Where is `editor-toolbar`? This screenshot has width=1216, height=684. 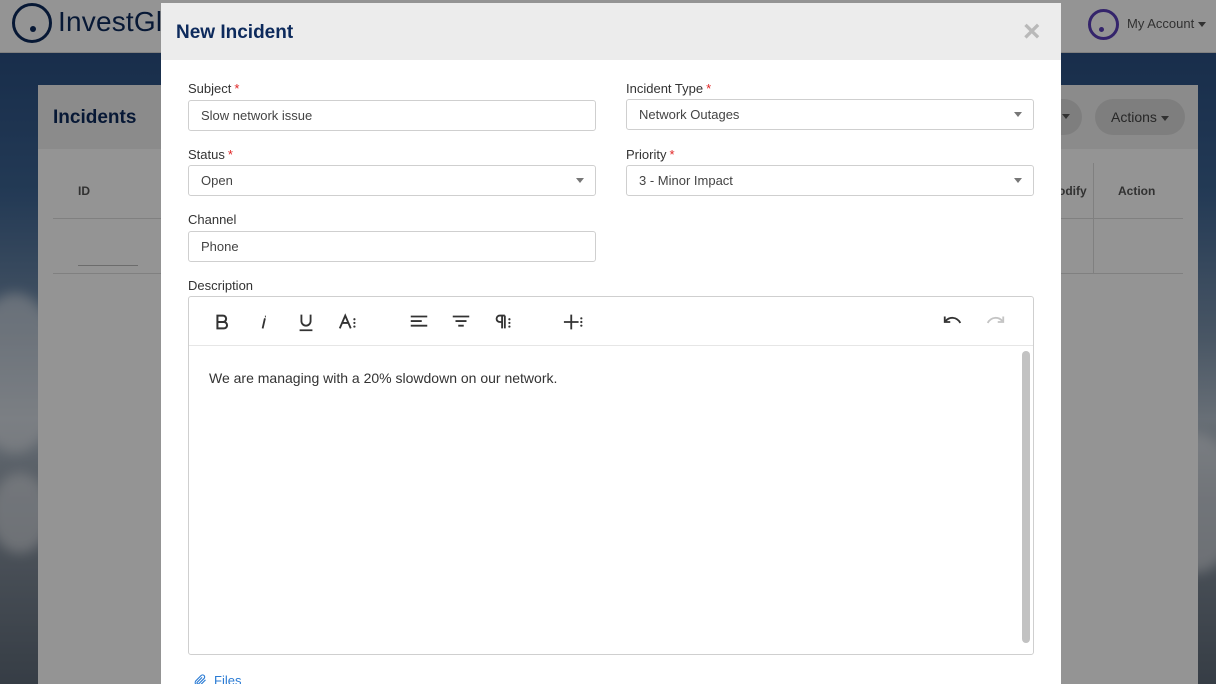 editor-toolbar is located at coordinates (611, 321).